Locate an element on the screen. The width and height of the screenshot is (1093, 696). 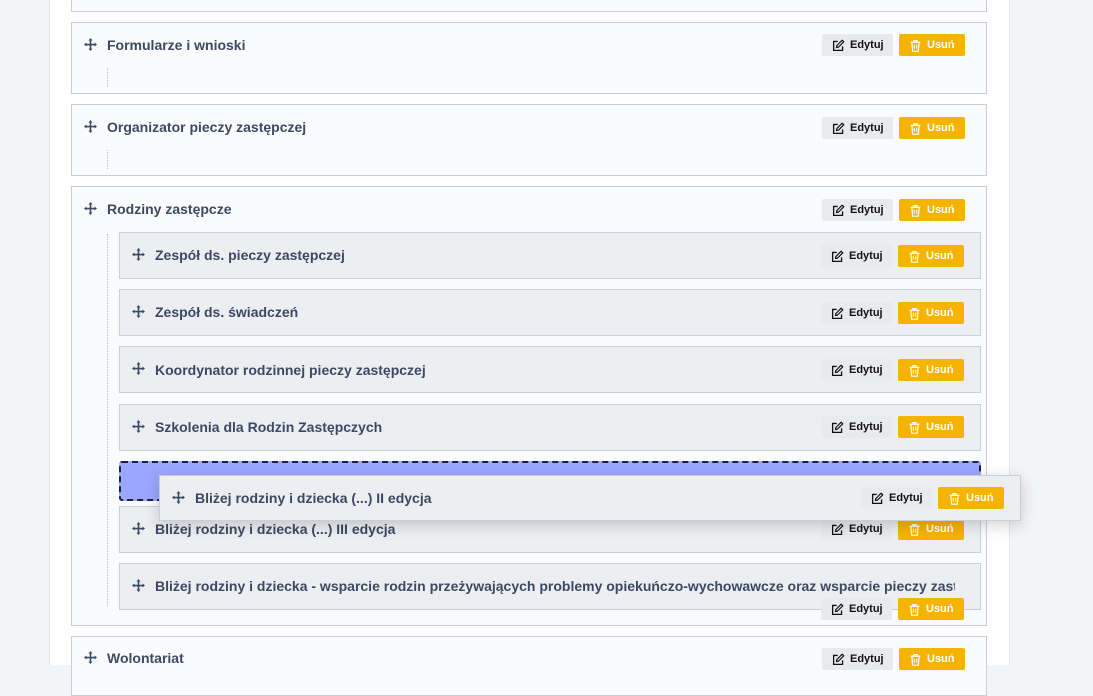
menu-item-organizator is located at coordinates (529, 140).